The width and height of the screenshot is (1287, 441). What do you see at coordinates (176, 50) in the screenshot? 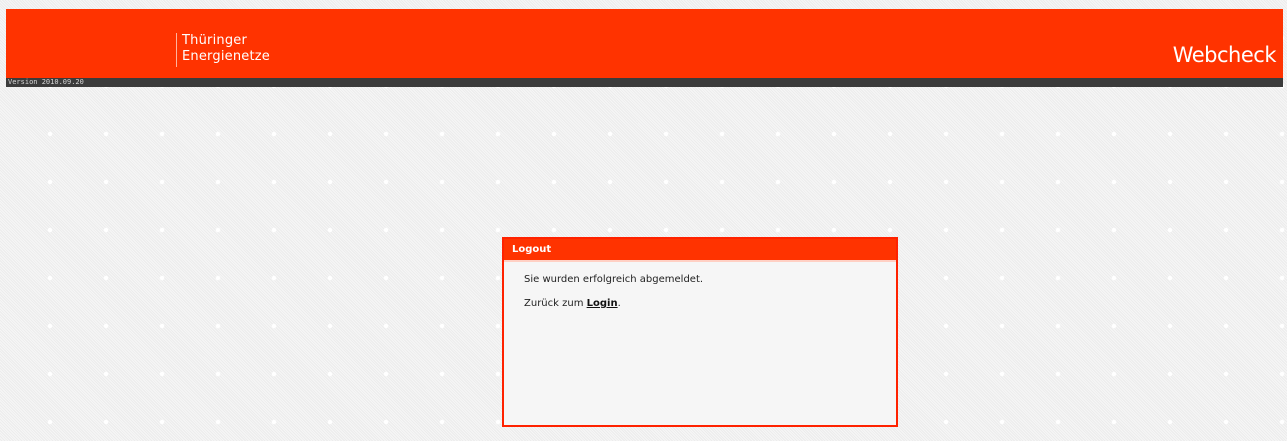
I see `brand-divider` at bounding box center [176, 50].